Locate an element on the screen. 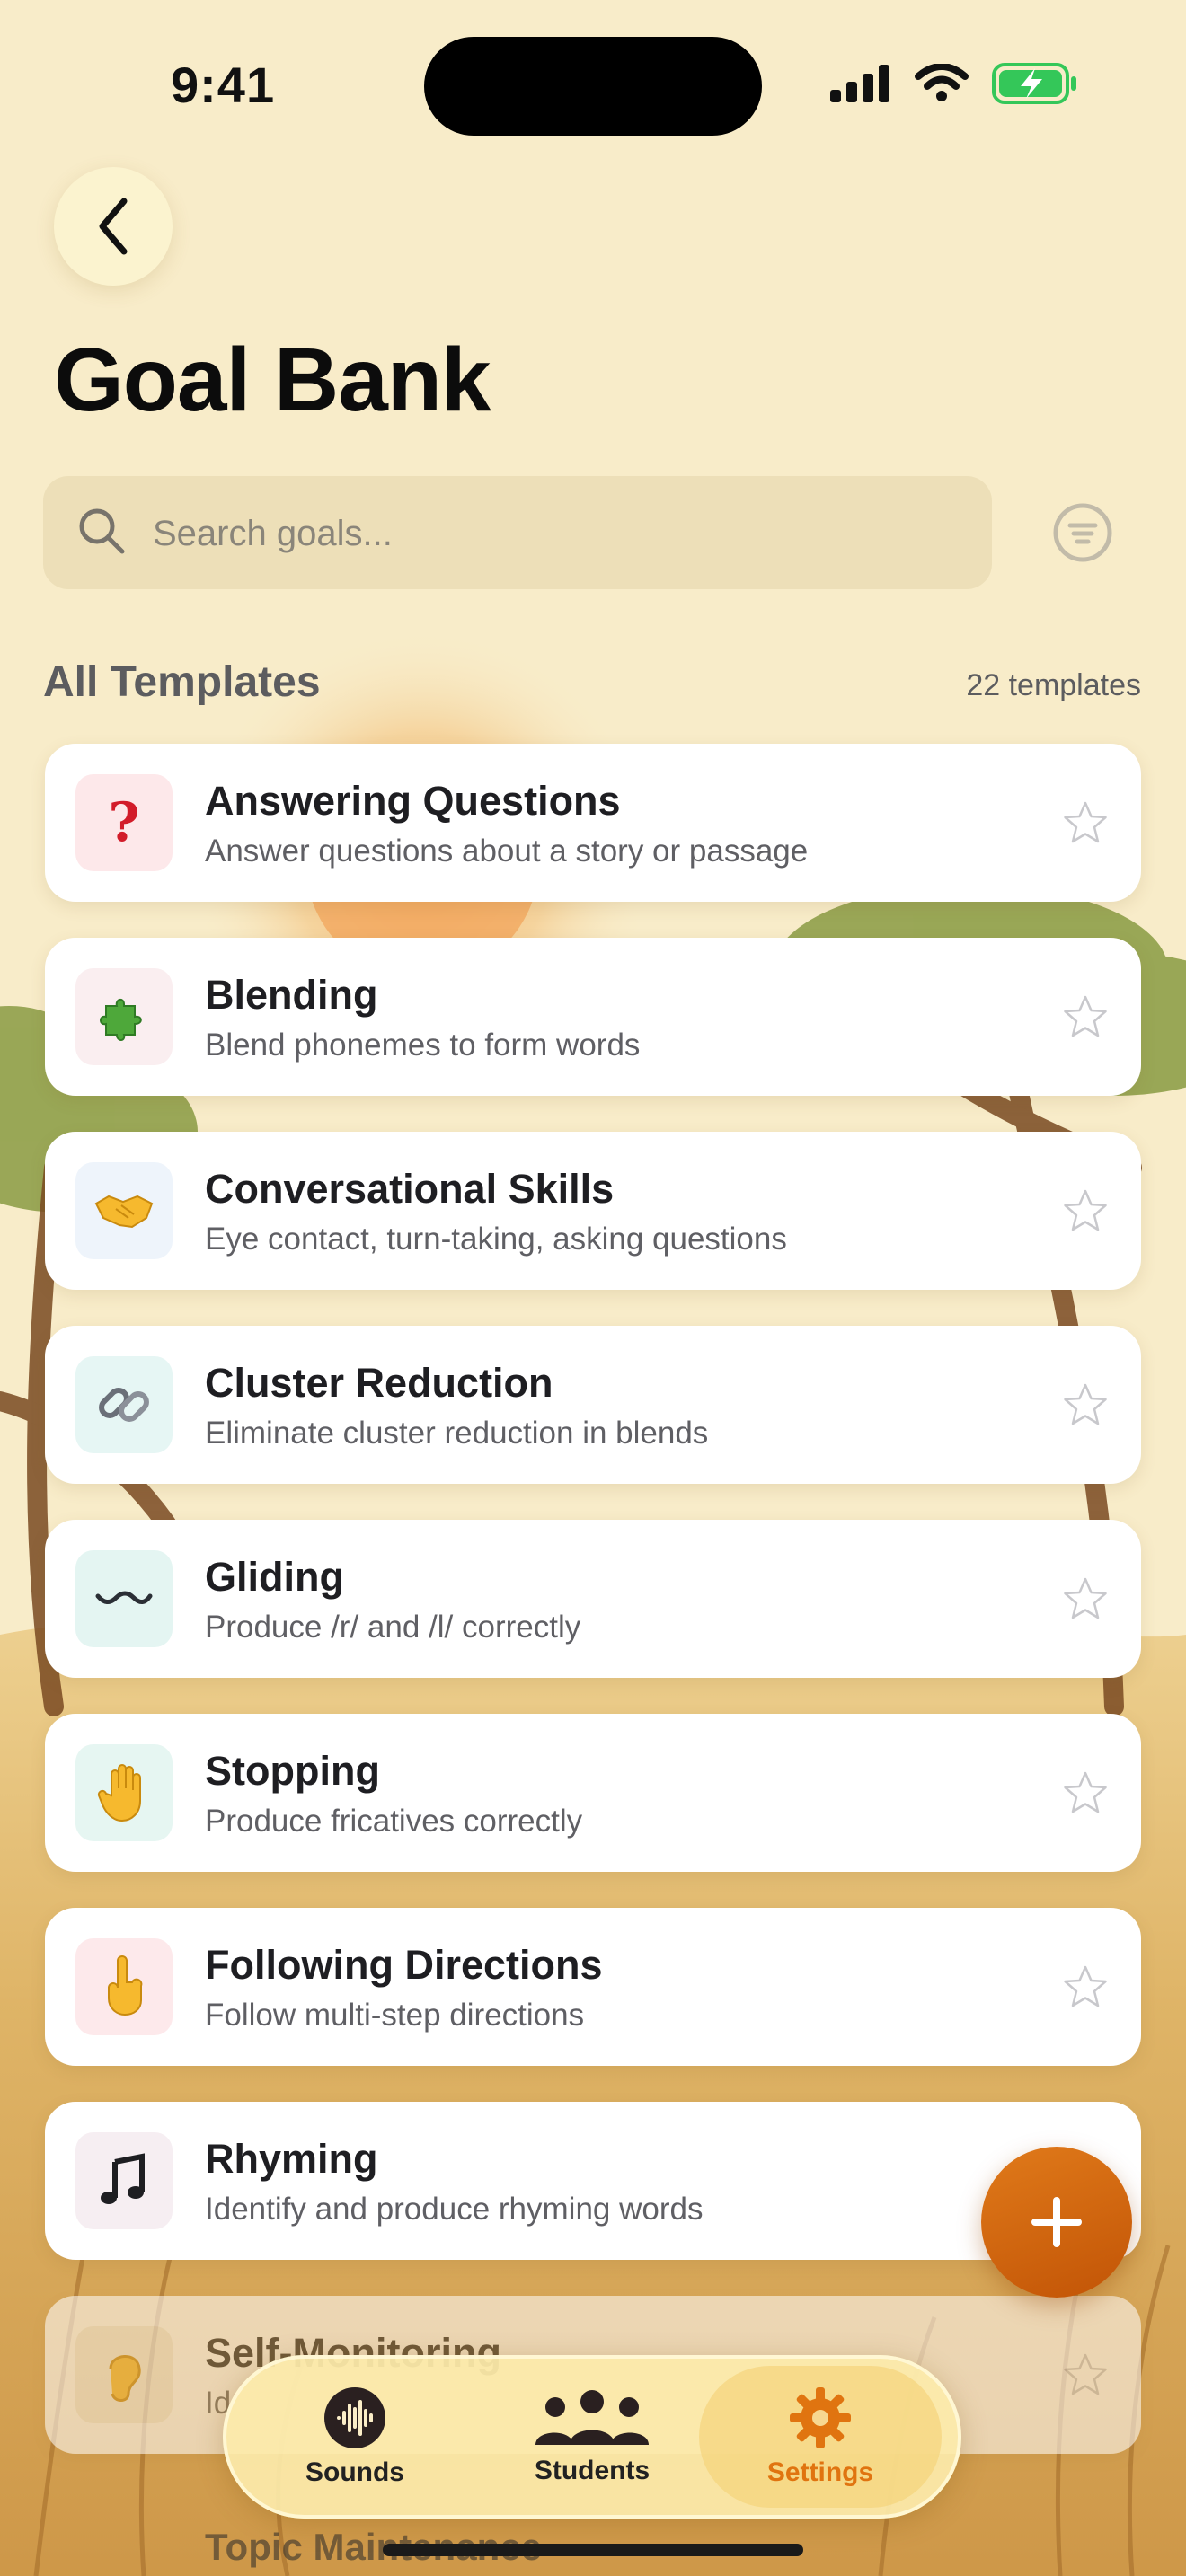  gear-icon is located at coordinates (820, 2417).